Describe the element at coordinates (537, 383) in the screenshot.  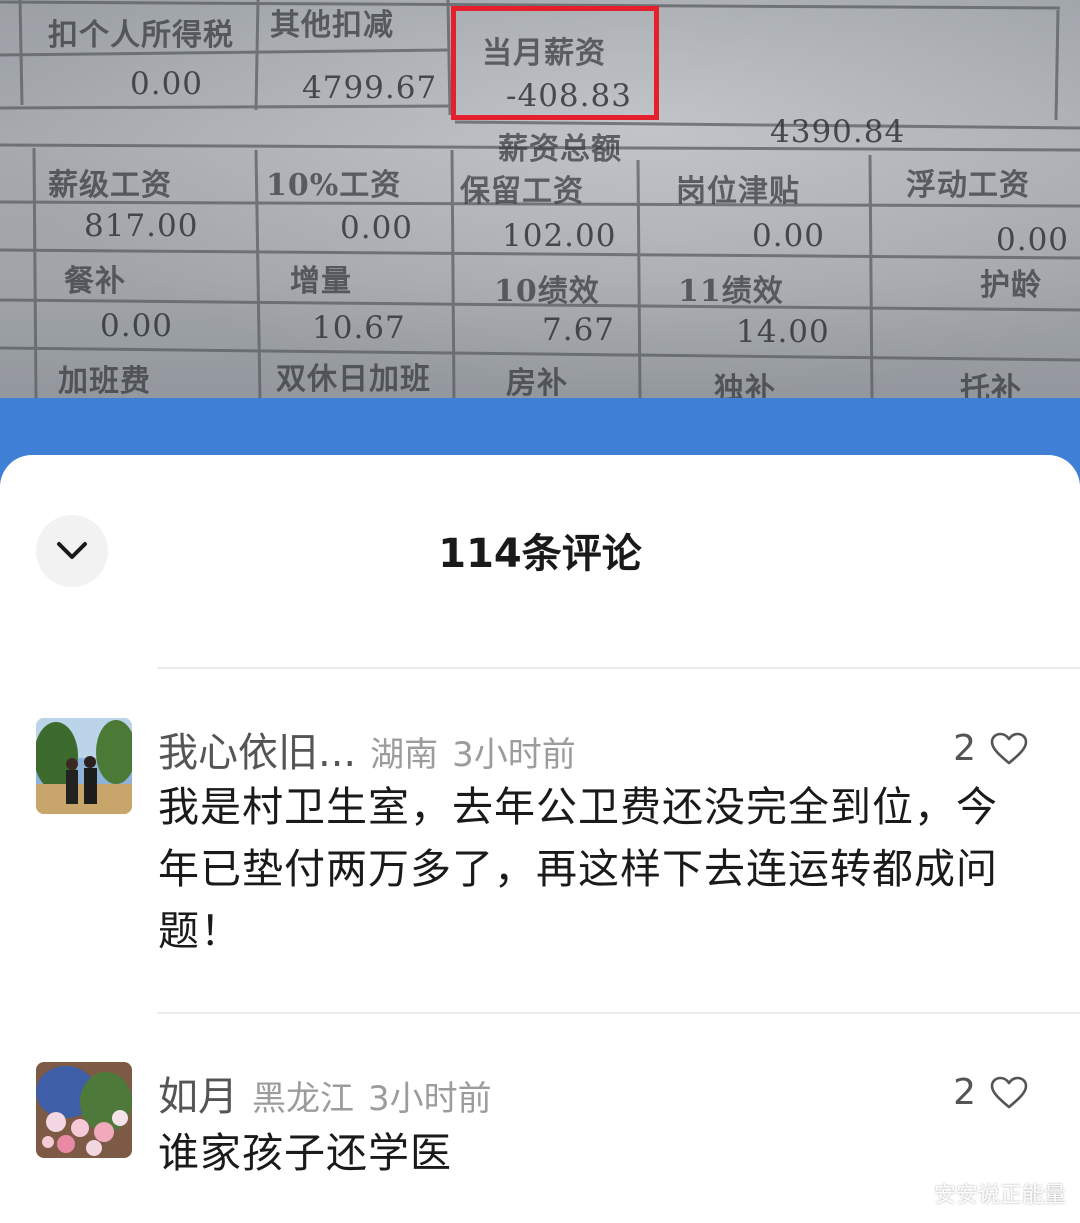
I see `row4-label-3: 房补` at that location.